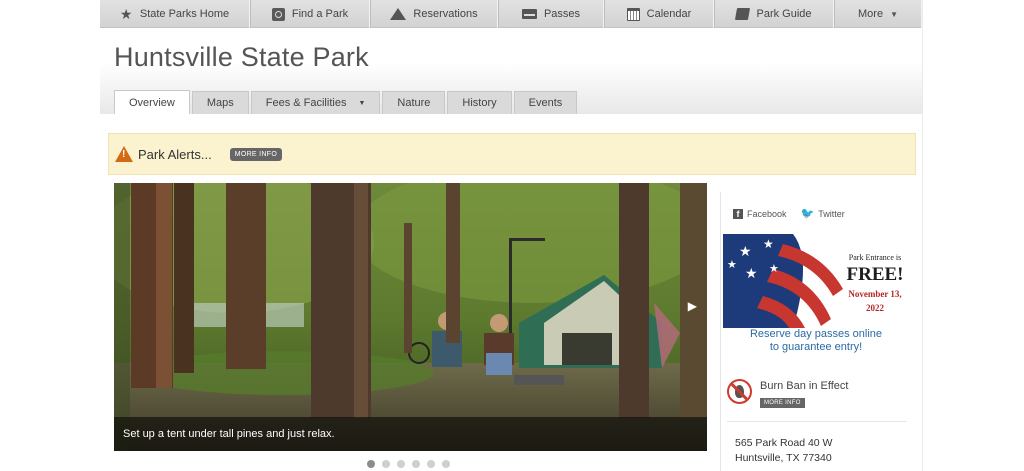 The image size is (1024, 471). Describe the element at coordinates (743, 14) in the screenshot. I see `book-icon` at that location.